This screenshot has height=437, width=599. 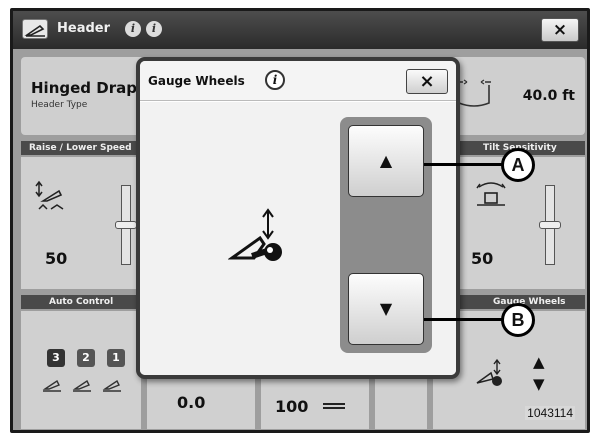 I want to click on header-type-label: Header Type, so click(x=59, y=105).